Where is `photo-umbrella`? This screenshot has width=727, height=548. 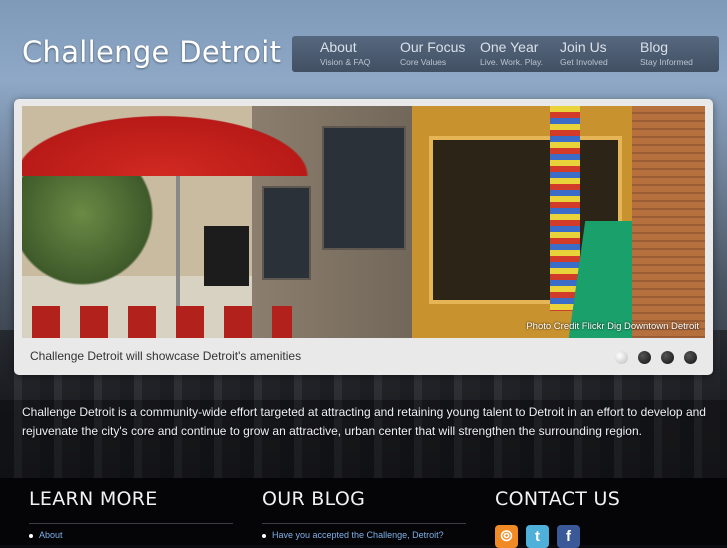
photo-umbrella is located at coordinates (177, 141).